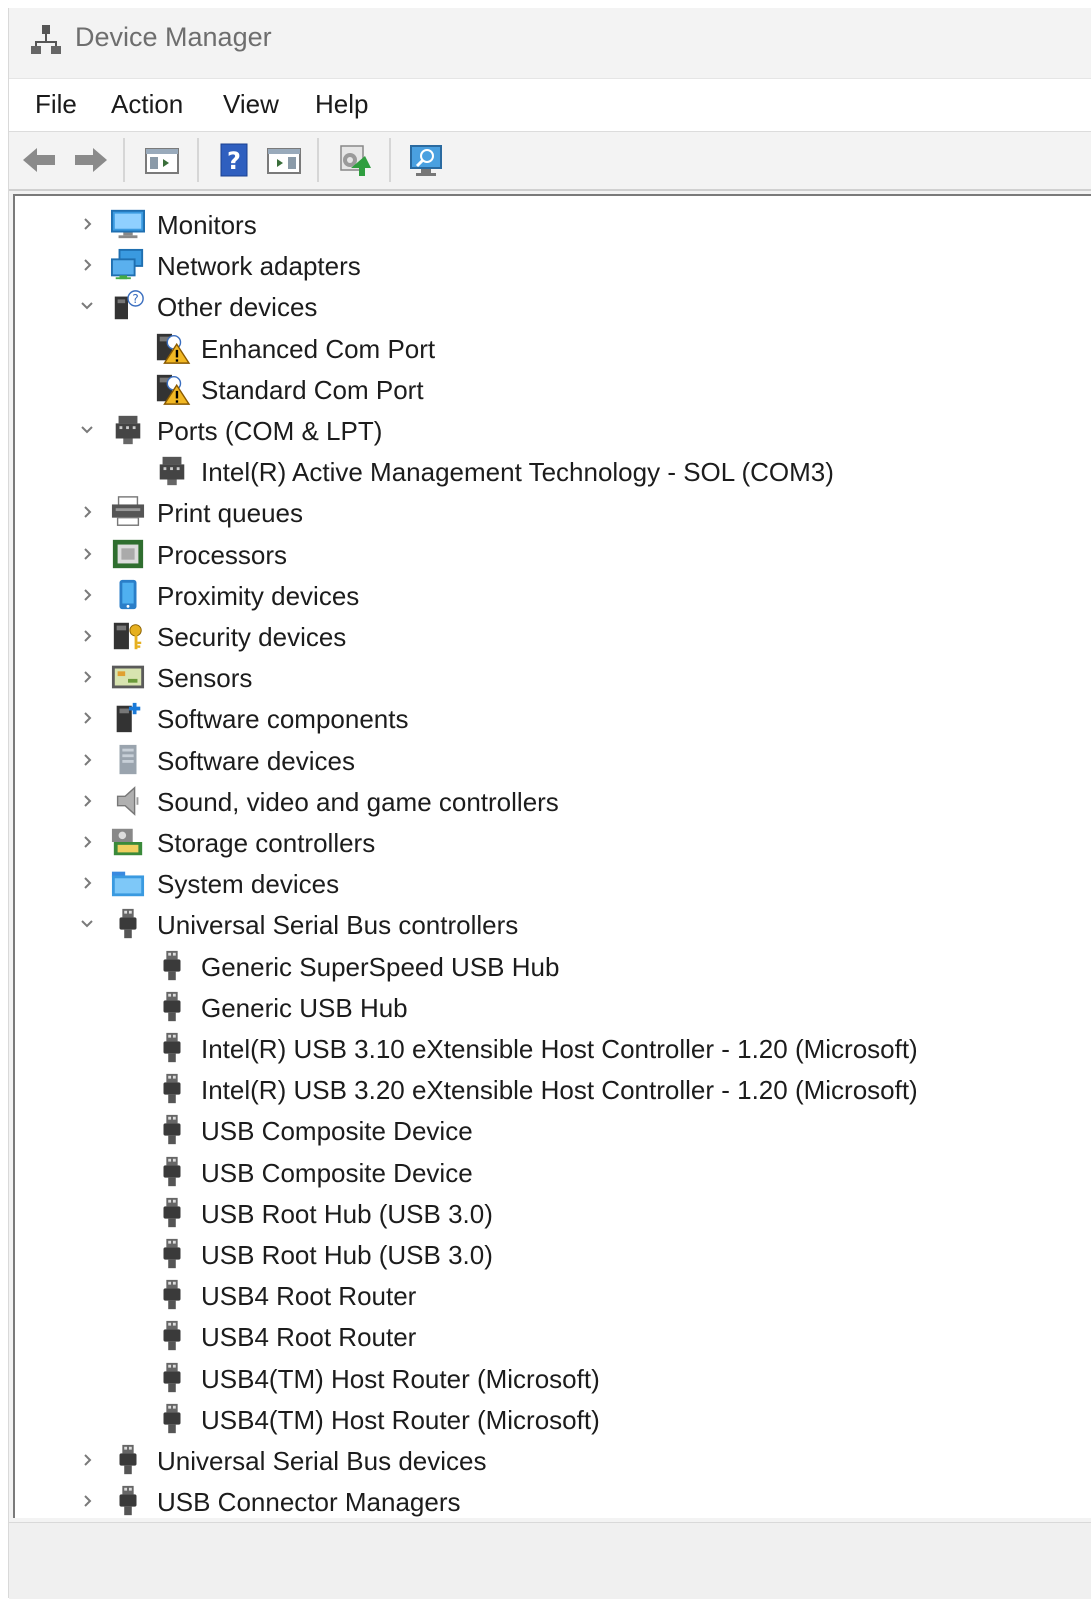 The width and height of the screenshot is (1091, 1599). What do you see at coordinates (304, 1007) in the screenshot?
I see `tree-item-label: Generic USB Hub` at bounding box center [304, 1007].